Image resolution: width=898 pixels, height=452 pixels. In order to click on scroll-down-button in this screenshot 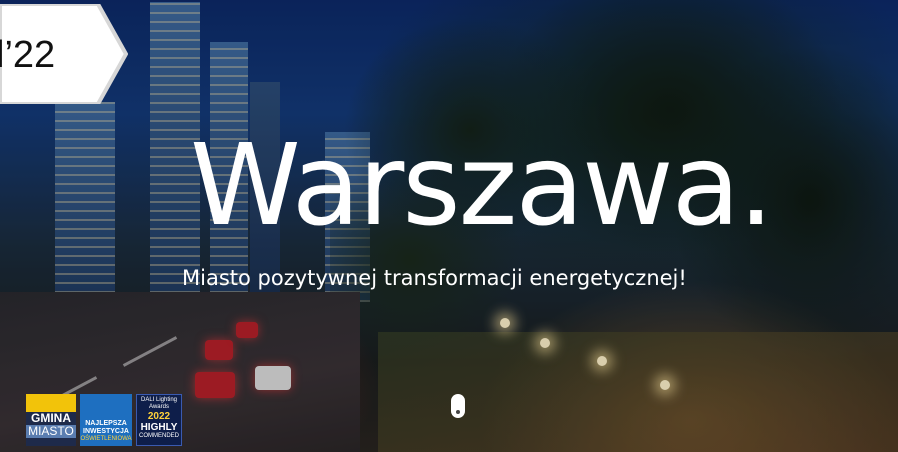, I will do `click(458, 405)`.